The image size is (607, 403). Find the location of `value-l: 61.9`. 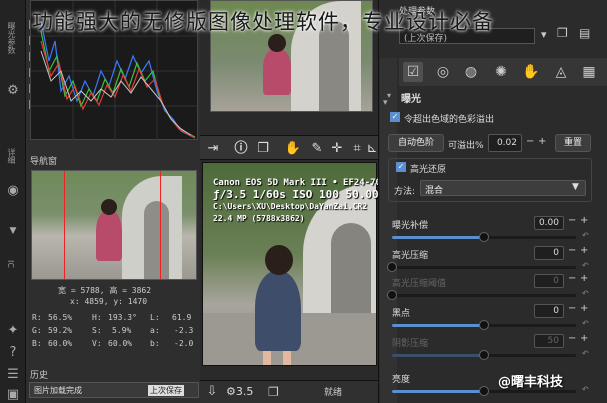

value-l: 61.9 is located at coordinates (182, 317).